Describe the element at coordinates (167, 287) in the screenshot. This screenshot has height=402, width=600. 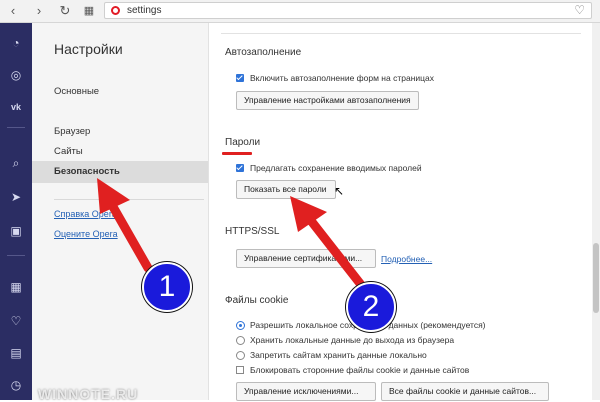
I see `annotation-badge-1: 1` at that location.